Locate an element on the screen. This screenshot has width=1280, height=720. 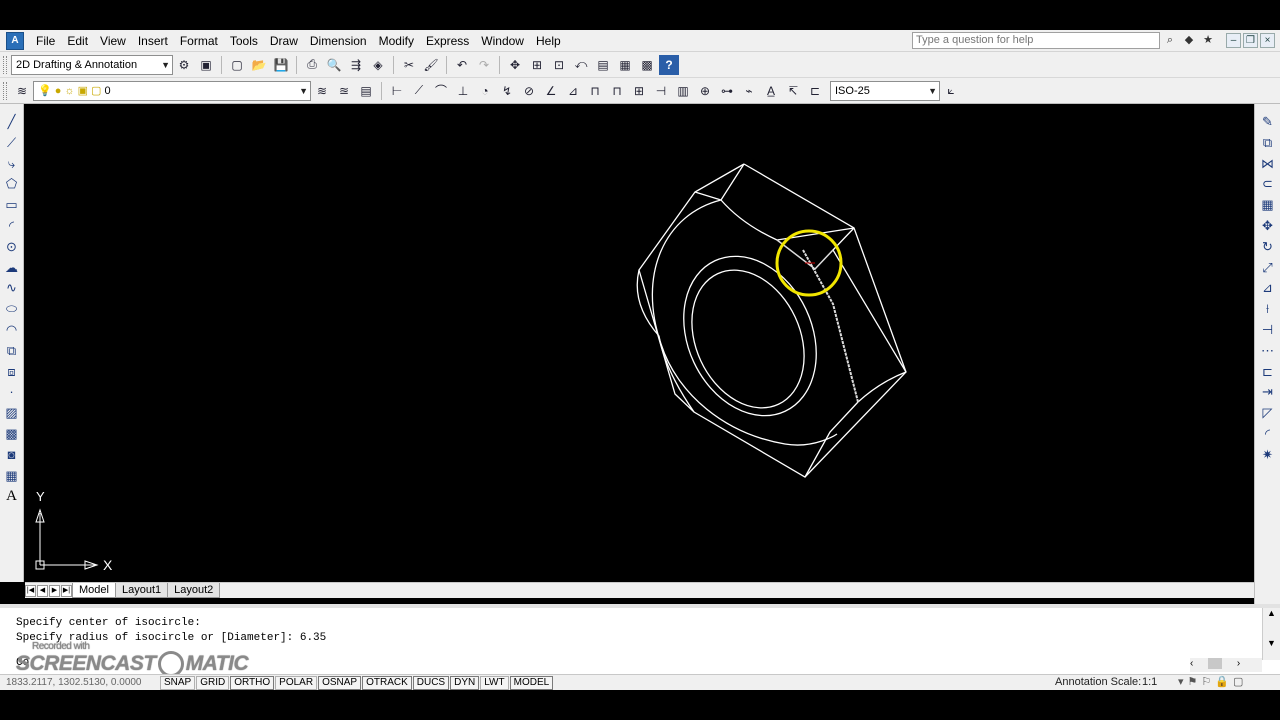
dyn-toggle: DYN is located at coordinates (465, 682).